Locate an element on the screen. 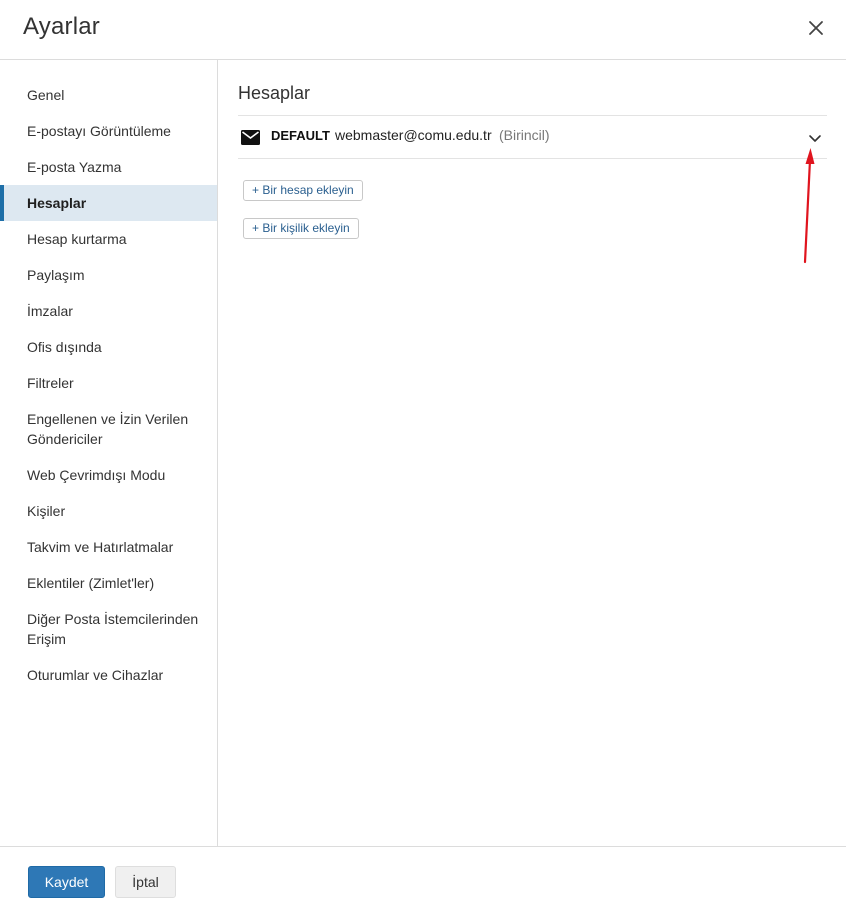  sidebar-item-paylas-m: Paylaşım is located at coordinates (108, 275).